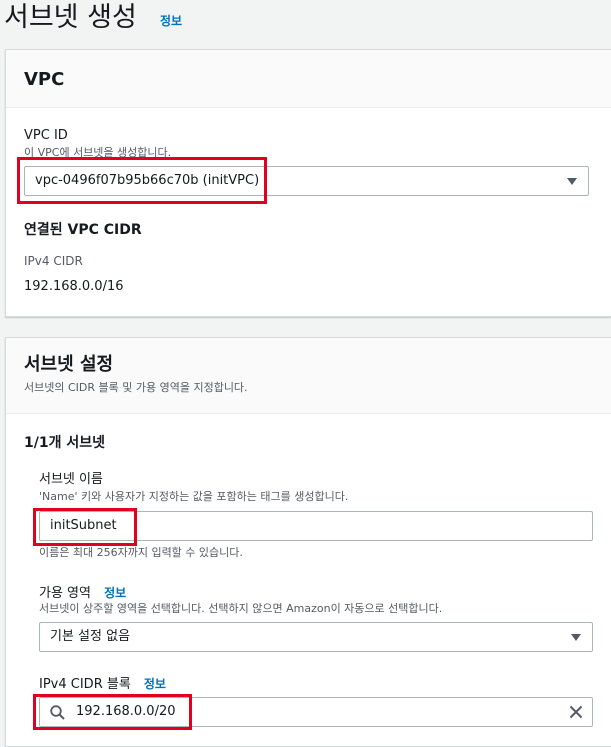 The height and width of the screenshot is (747, 611). I want to click on cidr-info-link: 정보, so click(155, 684).